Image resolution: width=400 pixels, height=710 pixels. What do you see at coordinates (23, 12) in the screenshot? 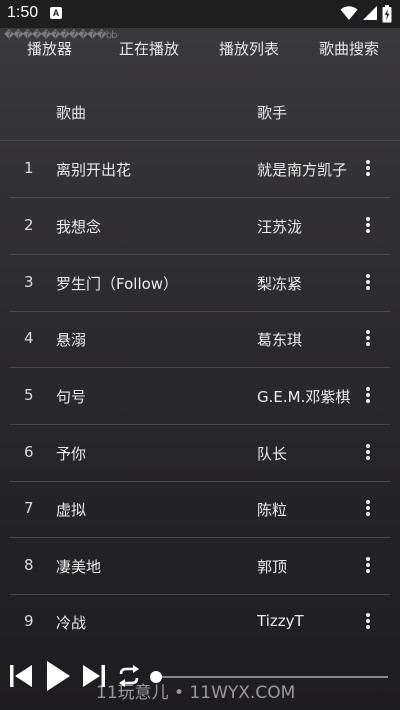
I see `status-time: 1:50` at bounding box center [23, 12].